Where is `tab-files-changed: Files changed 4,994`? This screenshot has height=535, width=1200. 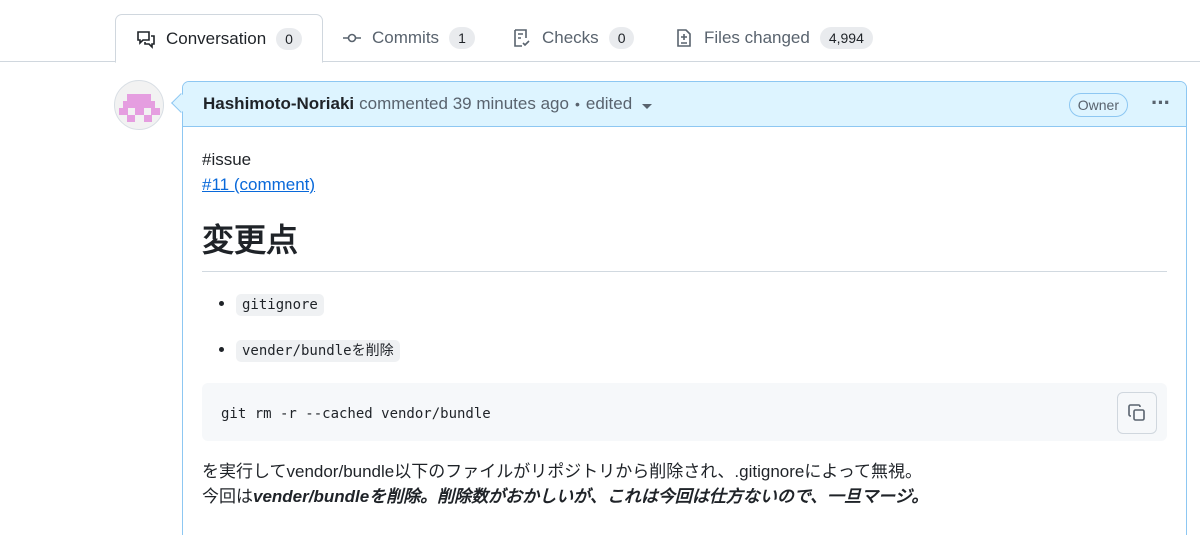 tab-files-changed: Files changed 4,994 is located at coordinates (773, 38).